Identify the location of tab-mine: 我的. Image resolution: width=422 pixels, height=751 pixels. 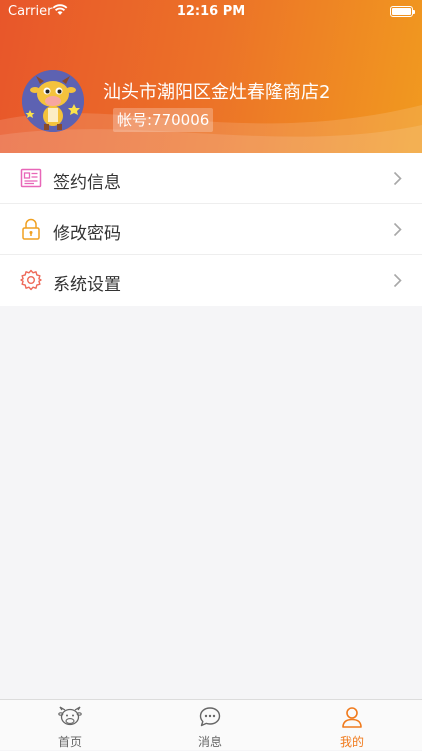
(352, 725).